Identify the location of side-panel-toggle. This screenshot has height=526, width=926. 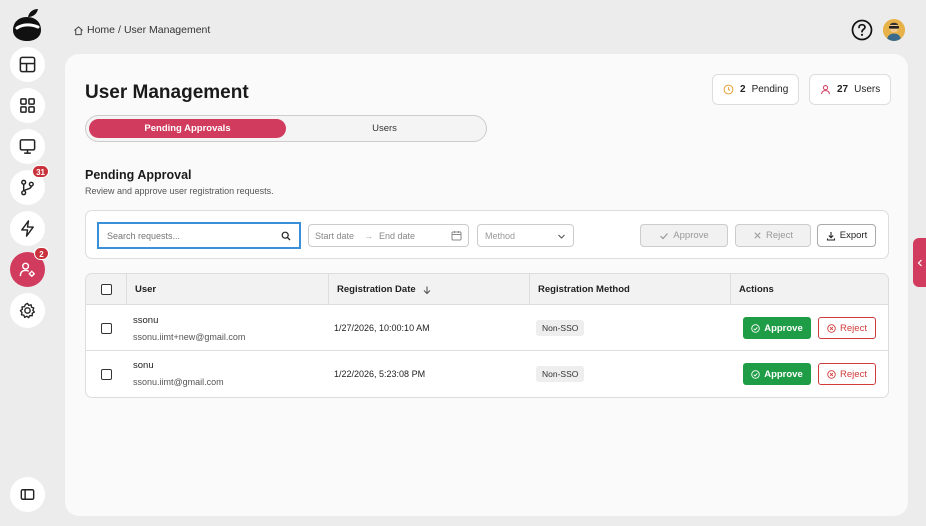
(919, 262).